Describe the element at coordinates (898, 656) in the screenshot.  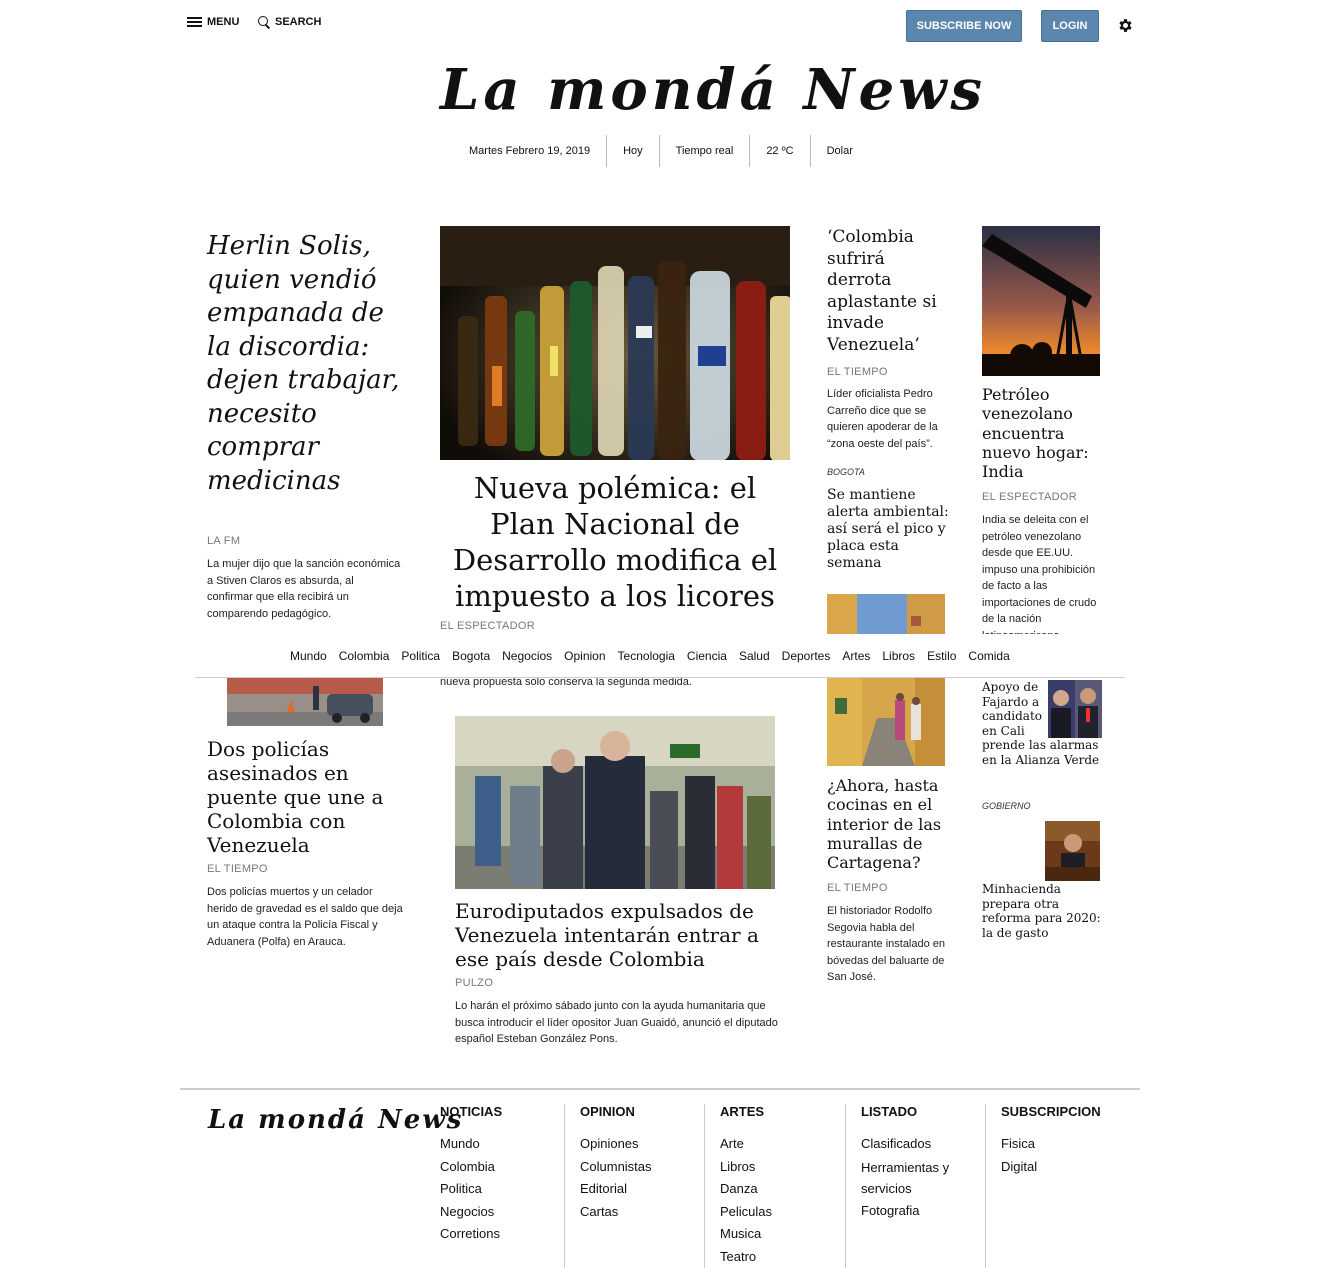
I see `nav-libros: Libros` at that location.